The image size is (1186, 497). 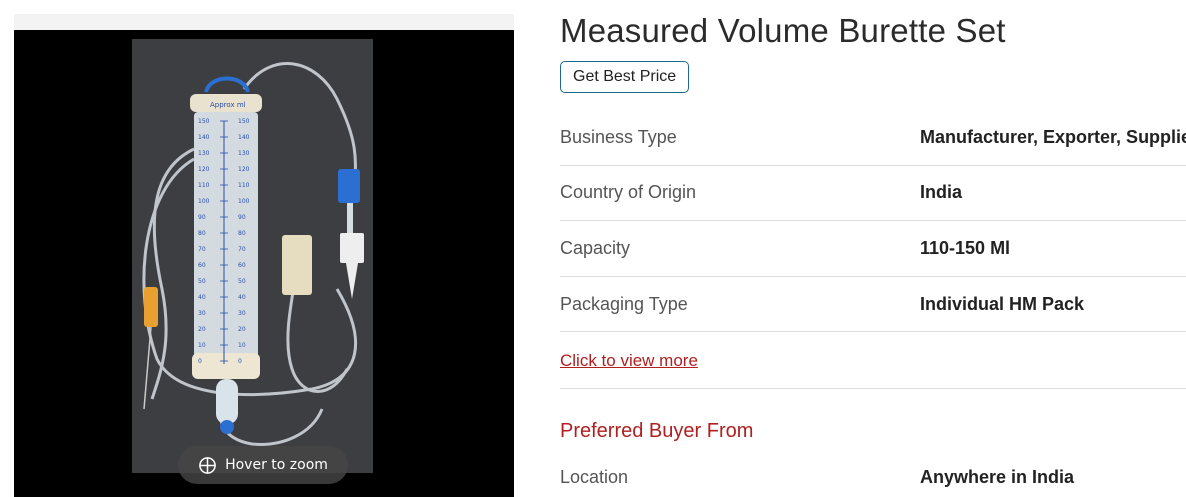 What do you see at coordinates (242, 297) in the screenshot?
I see `scale-label-right: 40` at bounding box center [242, 297].